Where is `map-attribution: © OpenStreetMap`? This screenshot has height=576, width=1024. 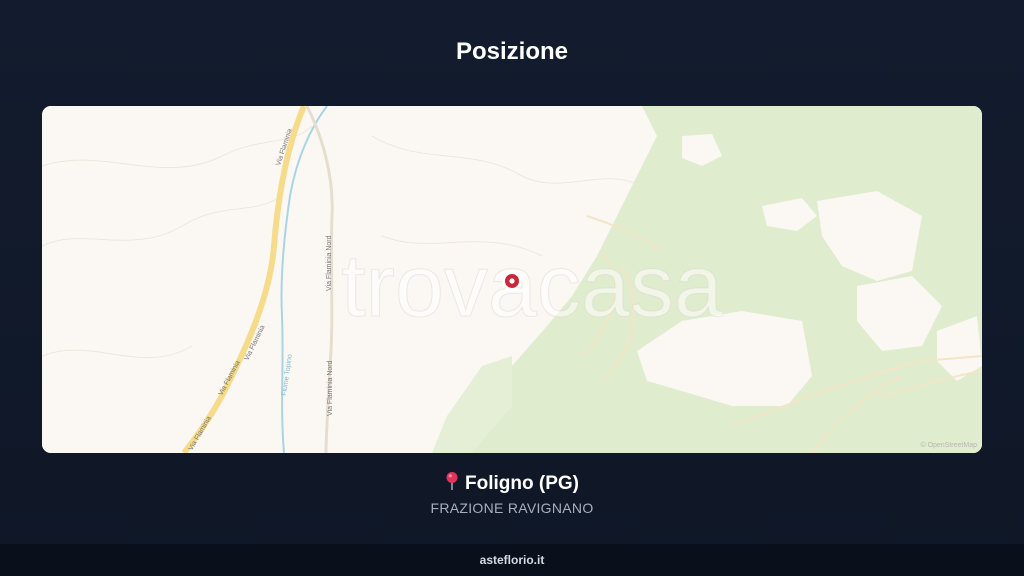 map-attribution: © OpenStreetMap is located at coordinates (948, 445).